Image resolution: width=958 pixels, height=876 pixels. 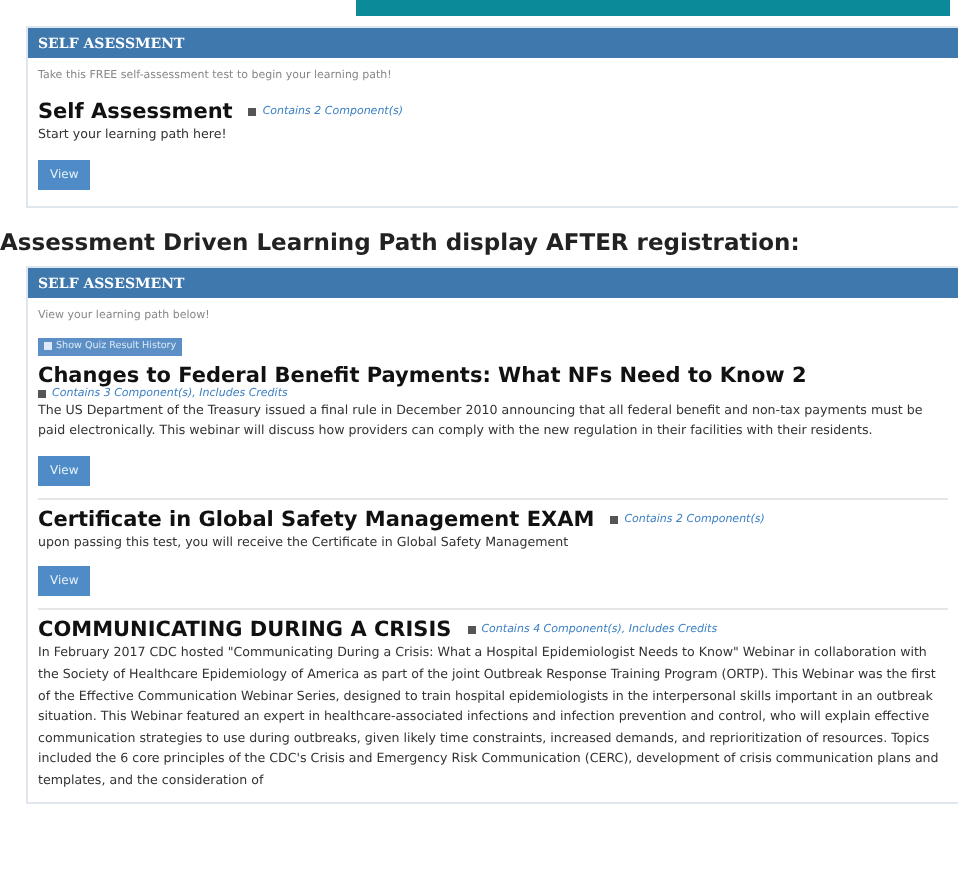 I want to click on course-title: Self Assessment, so click(x=135, y=112).